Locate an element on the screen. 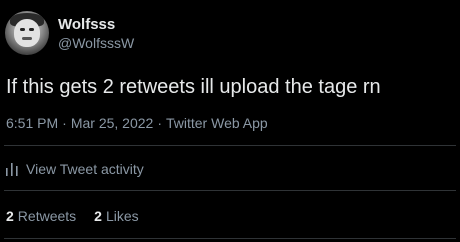 This screenshot has width=460, height=242. retweets-label: Retweets is located at coordinates (47, 216).